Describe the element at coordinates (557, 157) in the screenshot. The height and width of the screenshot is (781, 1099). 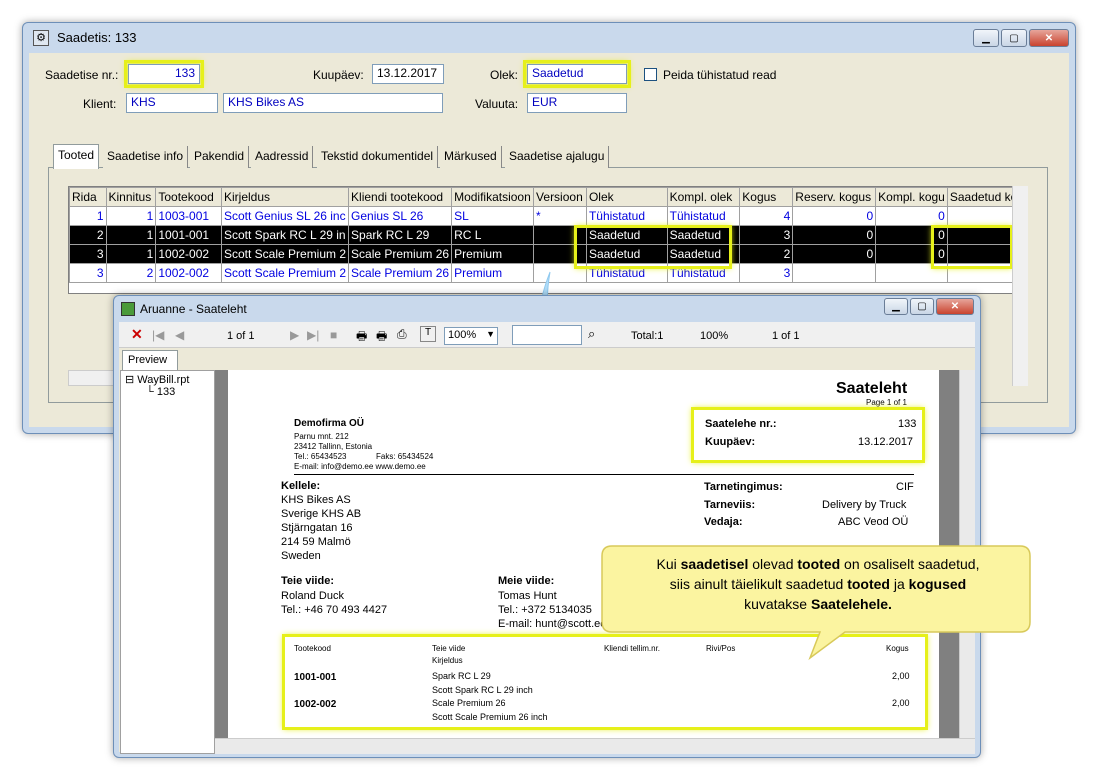
I see `tab-saadetise-ajalugu: Saadetise ajalugu` at that location.